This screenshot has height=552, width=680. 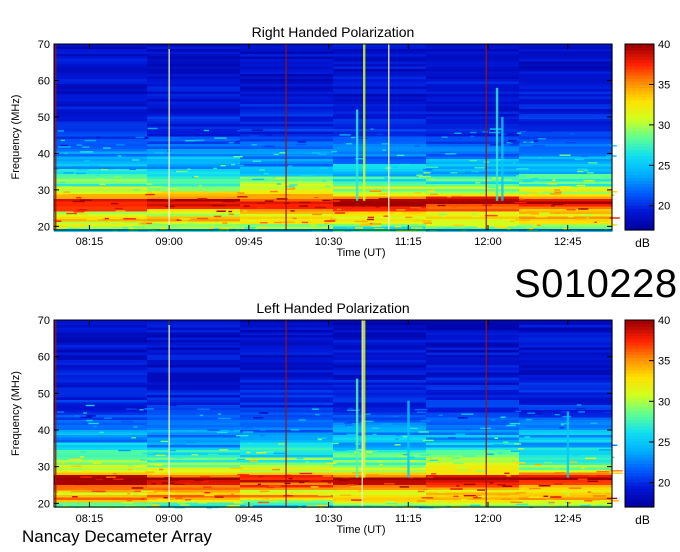 What do you see at coordinates (664, 207) in the screenshot?
I see `colorbar-tick-label: 20` at bounding box center [664, 207].